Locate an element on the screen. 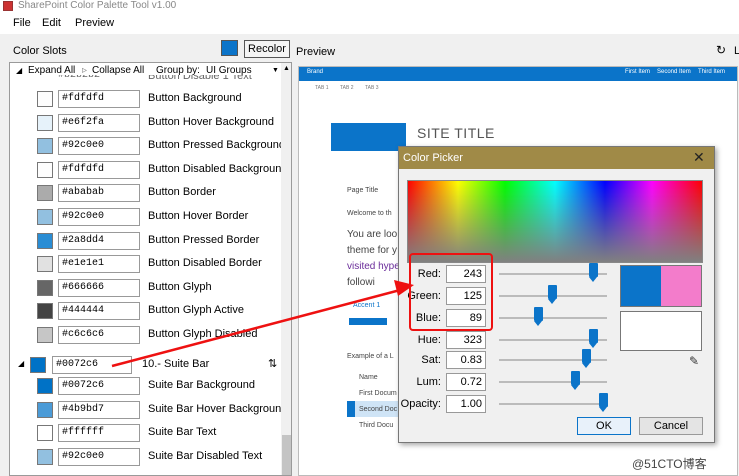 The width and height of the screenshot is (739, 476). slot-row: #4b9bd7 Suite Bar Hover Background is located at coordinates (148, 410).